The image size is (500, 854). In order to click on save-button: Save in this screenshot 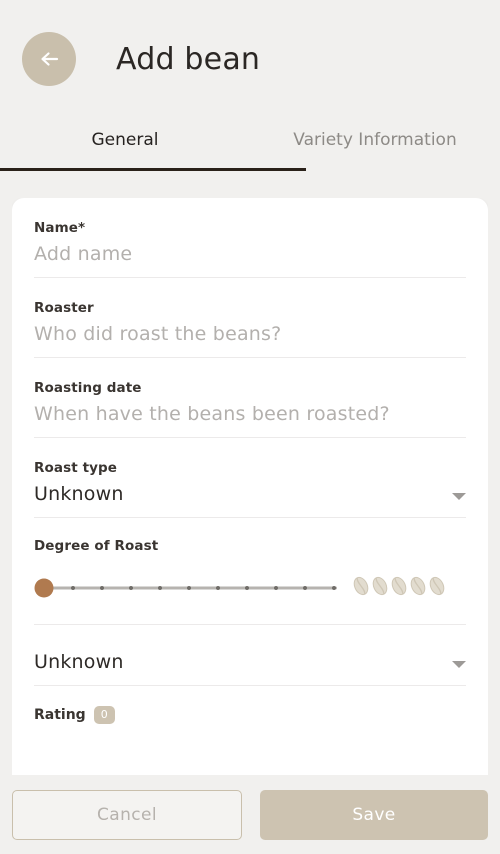, I will do `click(374, 814)`.